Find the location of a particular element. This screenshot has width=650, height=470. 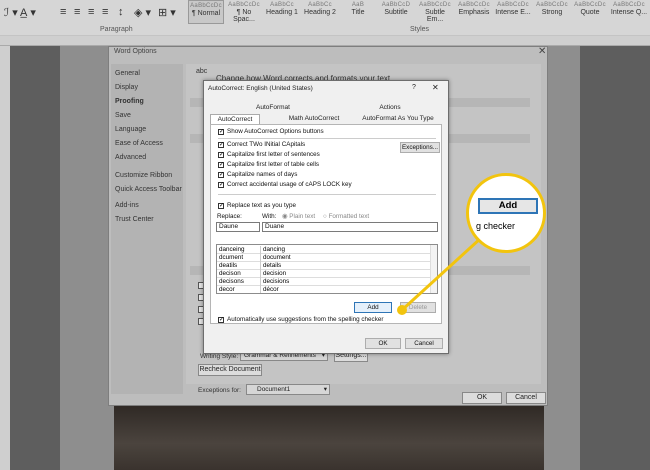

callout-dot is located at coordinates (402, 310).